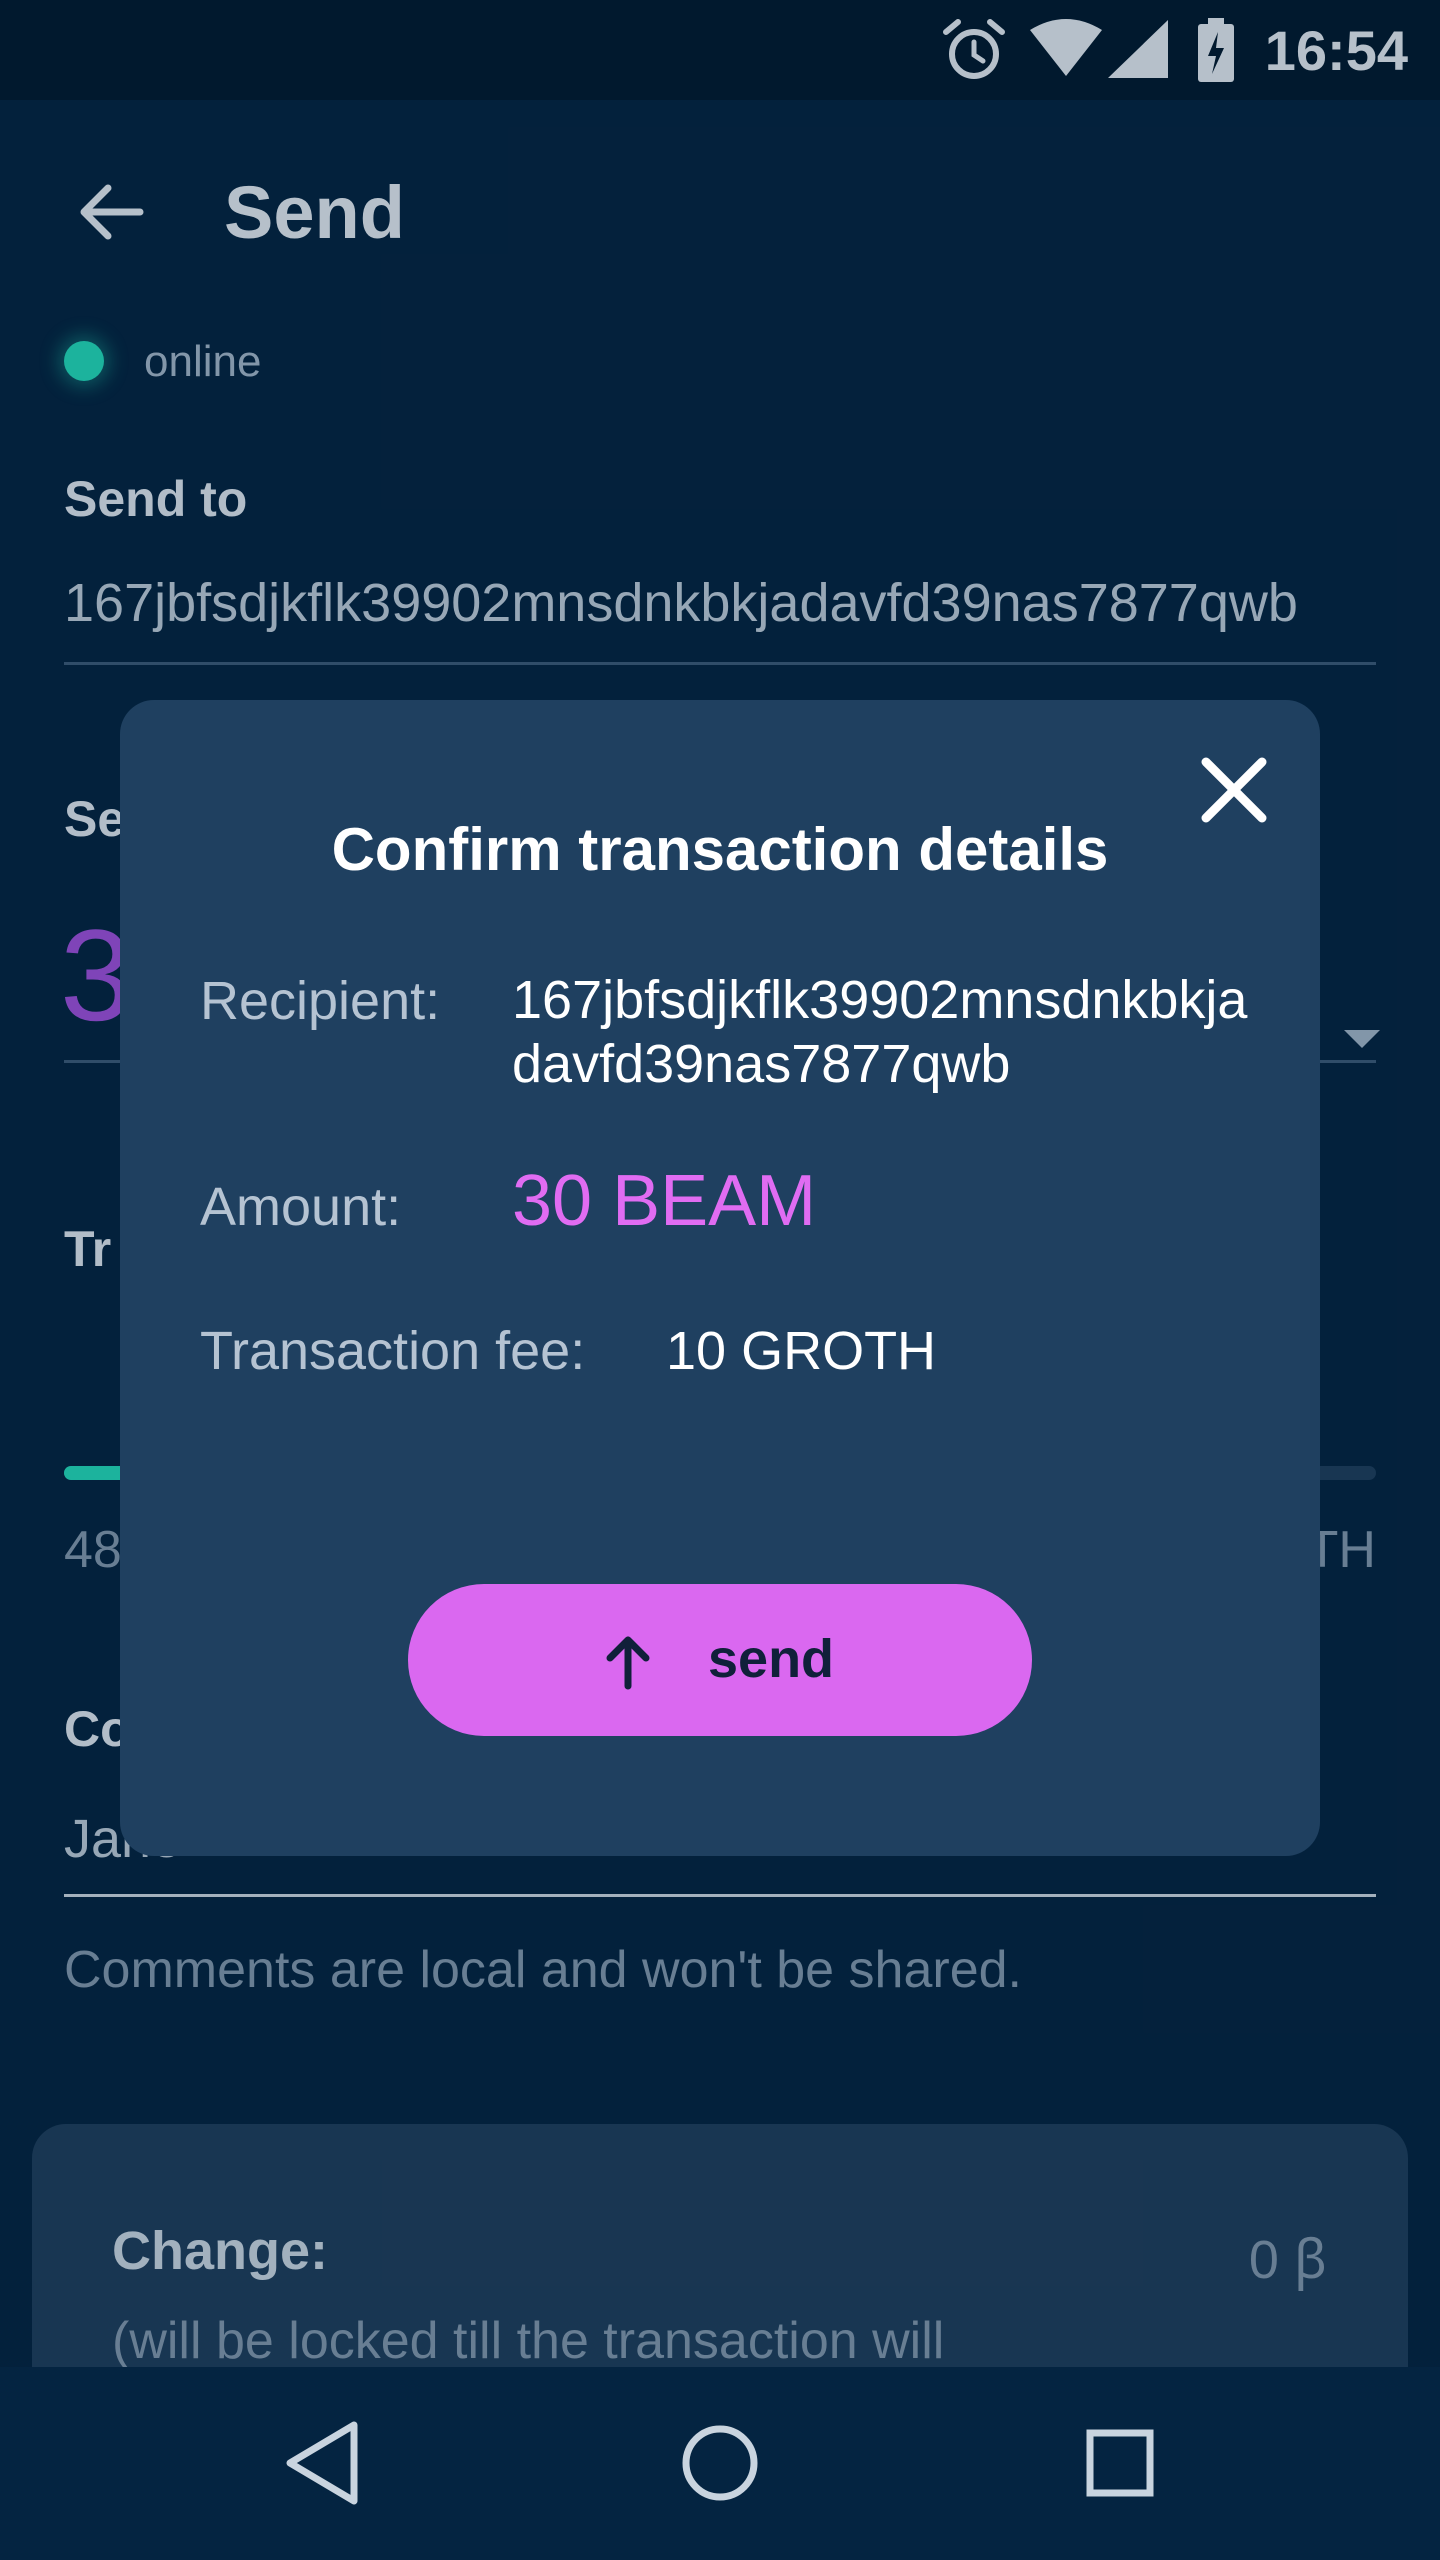 This screenshot has width=1440, height=2560. I want to click on amount-label: Amount:, so click(301, 1207).